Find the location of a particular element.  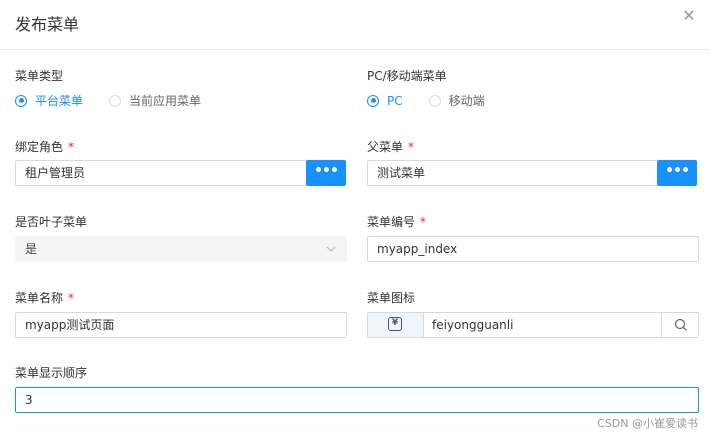

radio-current-app-menu-label: 当前应用菜单 is located at coordinates (165, 101).